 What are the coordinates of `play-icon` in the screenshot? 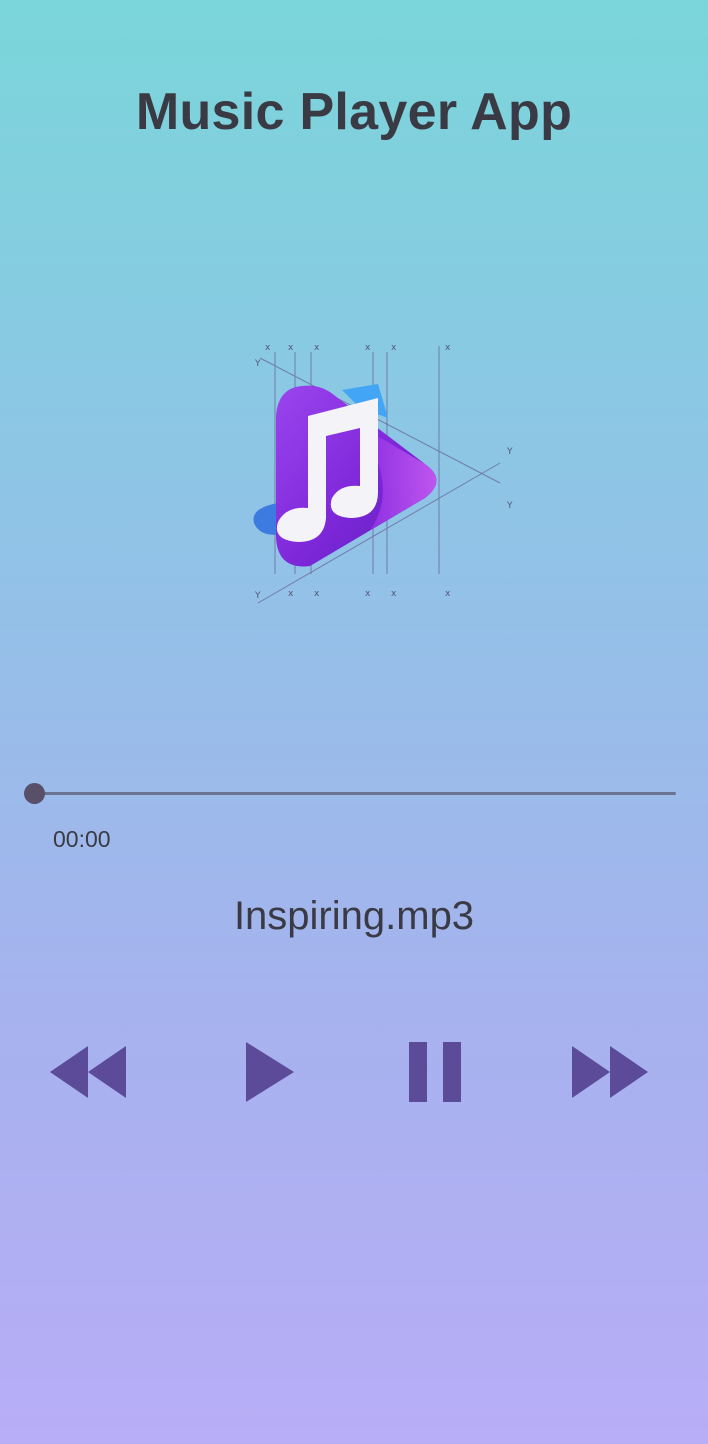 It's located at (270, 1072).